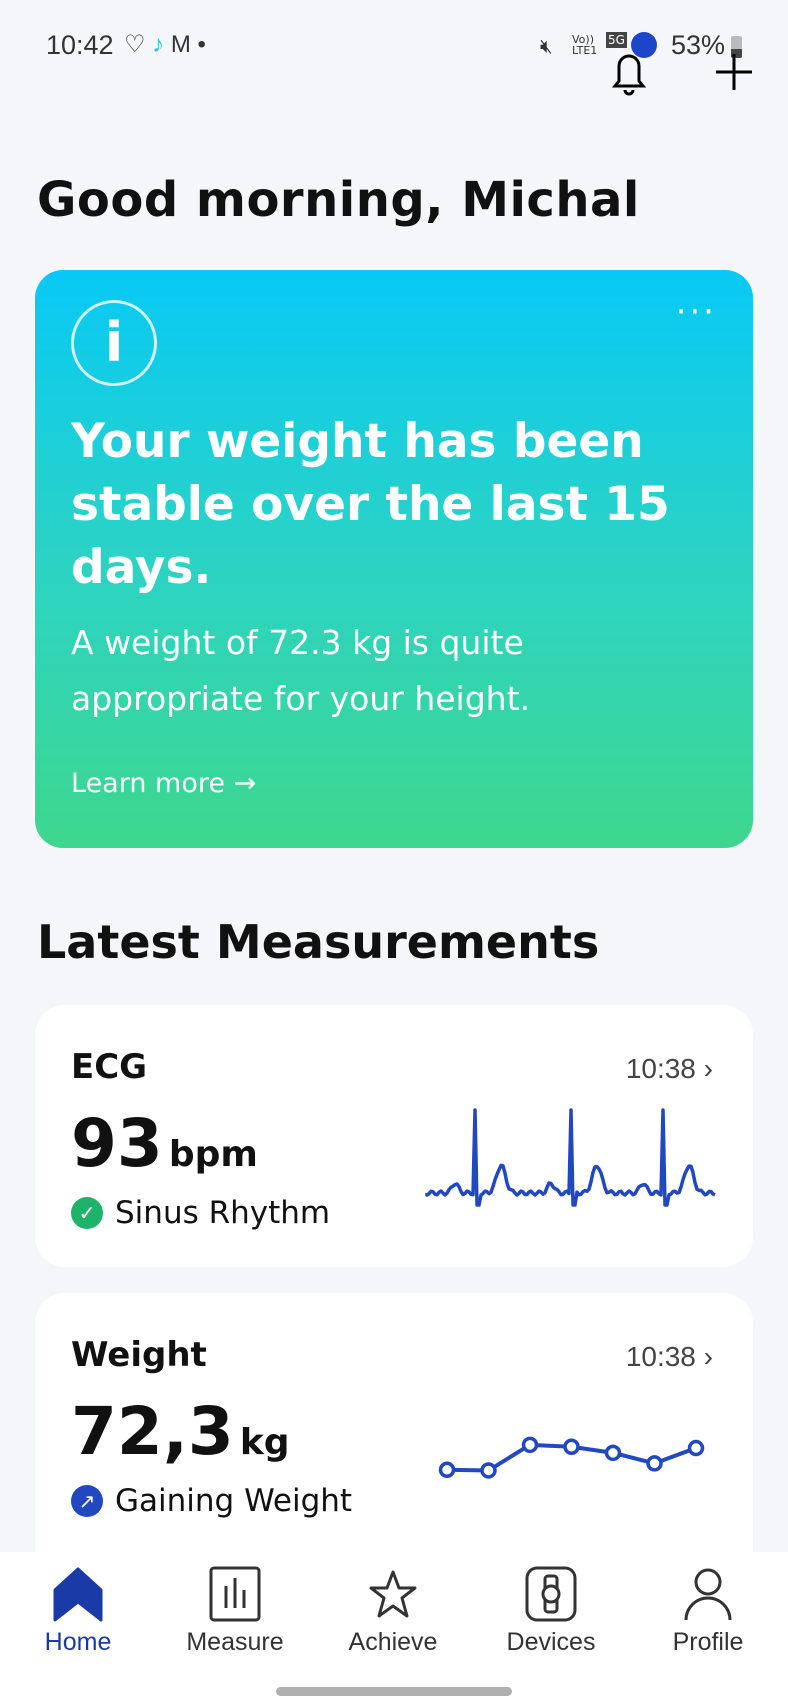 The image size is (788, 1707). I want to click on weight-sparkline, so click(571, 1457).